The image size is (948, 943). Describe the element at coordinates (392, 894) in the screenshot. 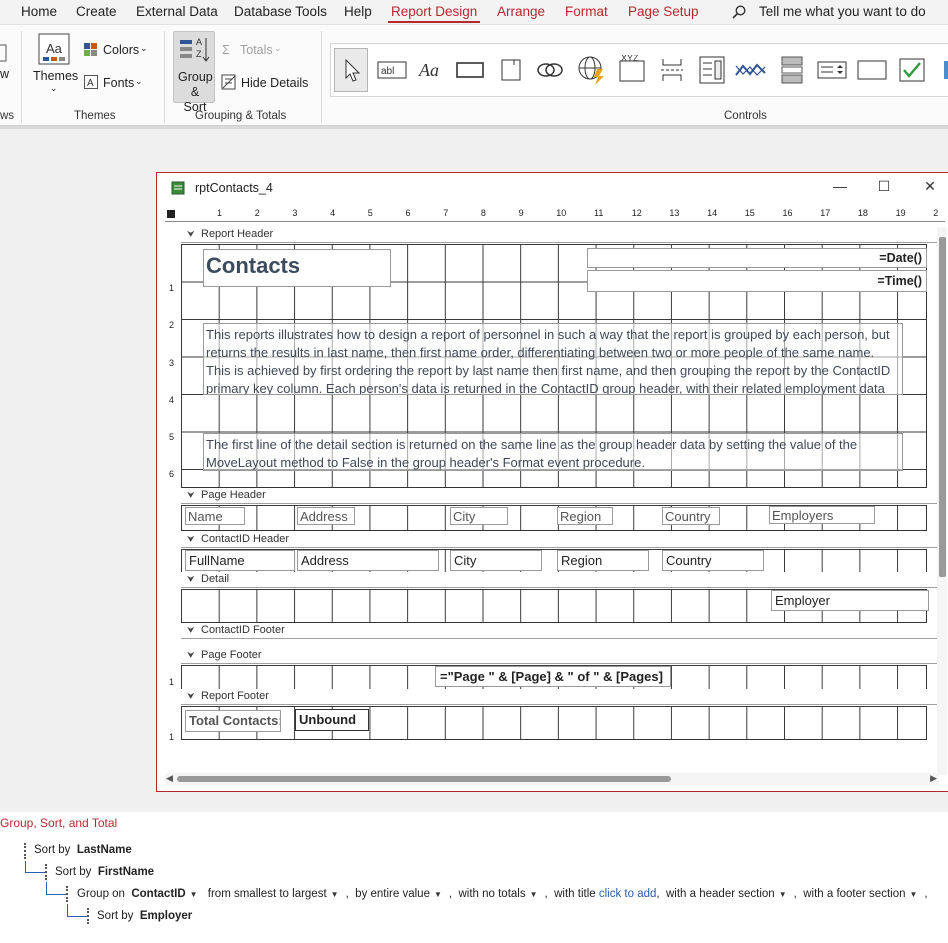

I see `by-value-dropdown: by entire value` at that location.